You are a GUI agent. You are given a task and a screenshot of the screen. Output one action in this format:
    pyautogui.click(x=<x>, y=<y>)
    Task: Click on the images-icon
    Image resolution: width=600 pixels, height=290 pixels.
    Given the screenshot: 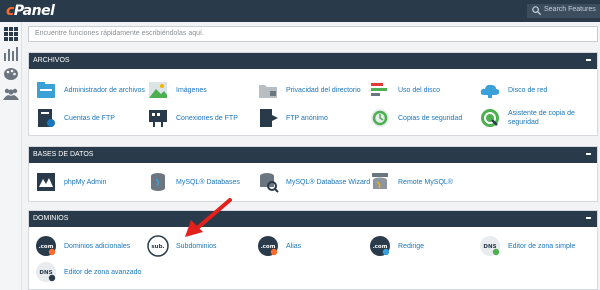 What is the action you would take?
    pyautogui.click(x=158, y=90)
    